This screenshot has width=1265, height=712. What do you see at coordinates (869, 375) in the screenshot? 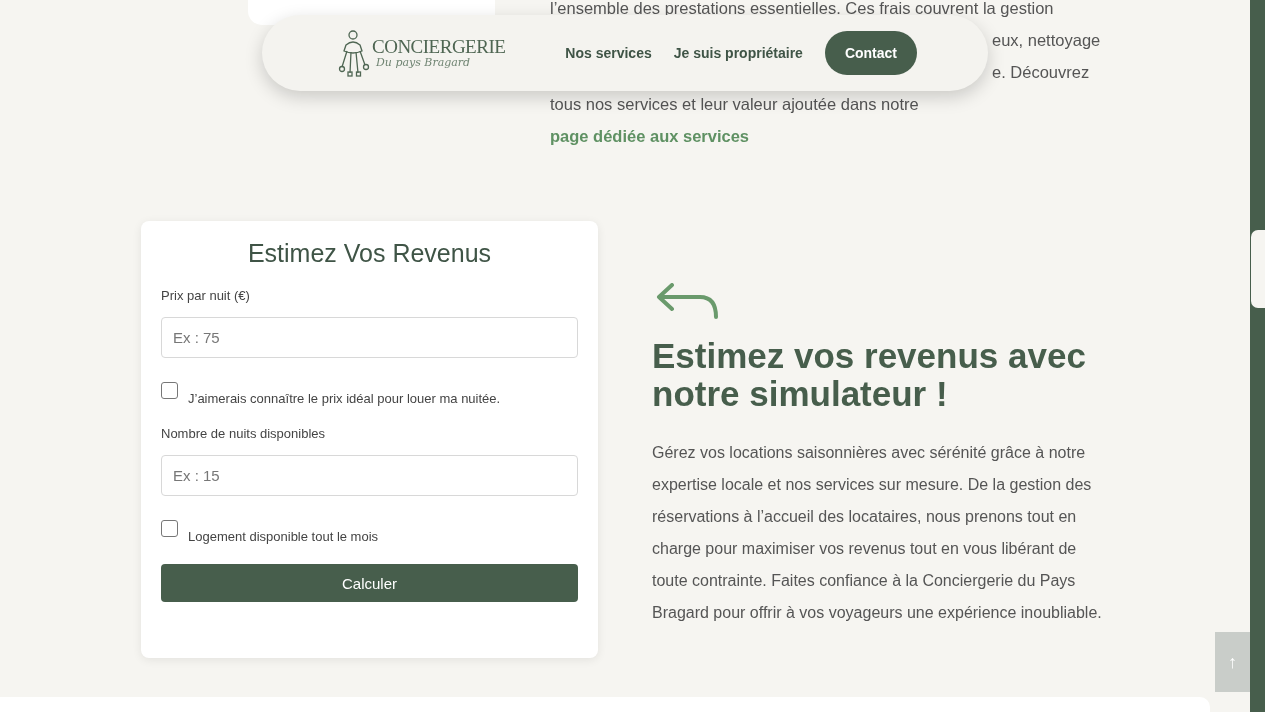
I see `section-heading: Estimez vos revenus avec notre simulateur !` at bounding box center [869, 375].